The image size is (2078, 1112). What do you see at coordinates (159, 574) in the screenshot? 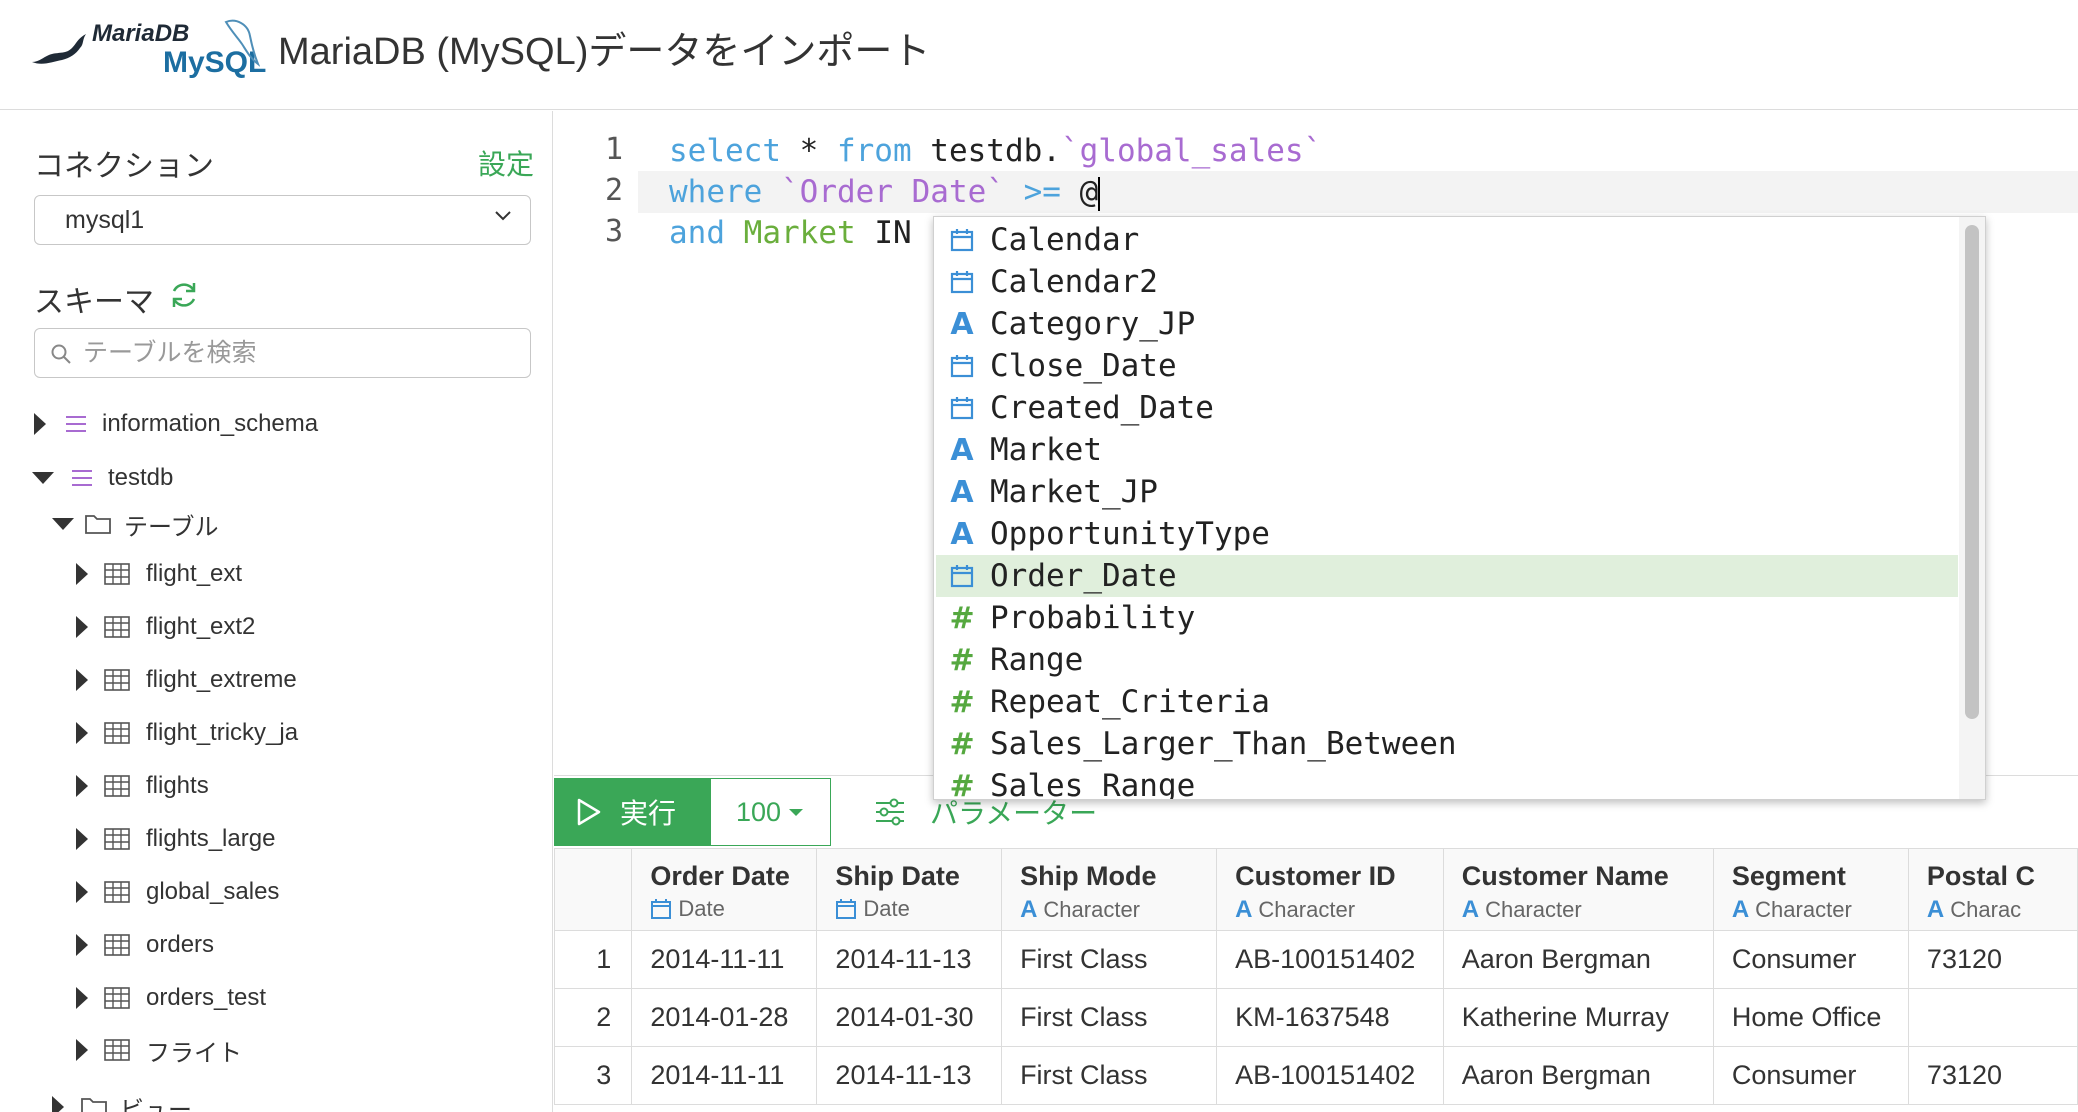
I see `tree-table-flight-ext: flight_ext` at bounding box center [159, 574].